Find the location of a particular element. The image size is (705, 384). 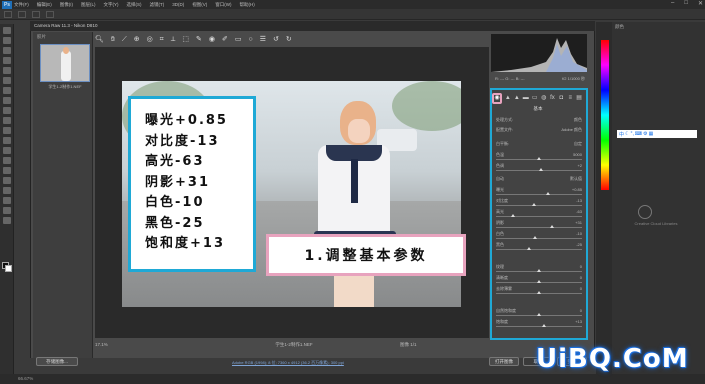

basic-panel-row: 曝光 +0.85 is located at coordinates (539, 191).